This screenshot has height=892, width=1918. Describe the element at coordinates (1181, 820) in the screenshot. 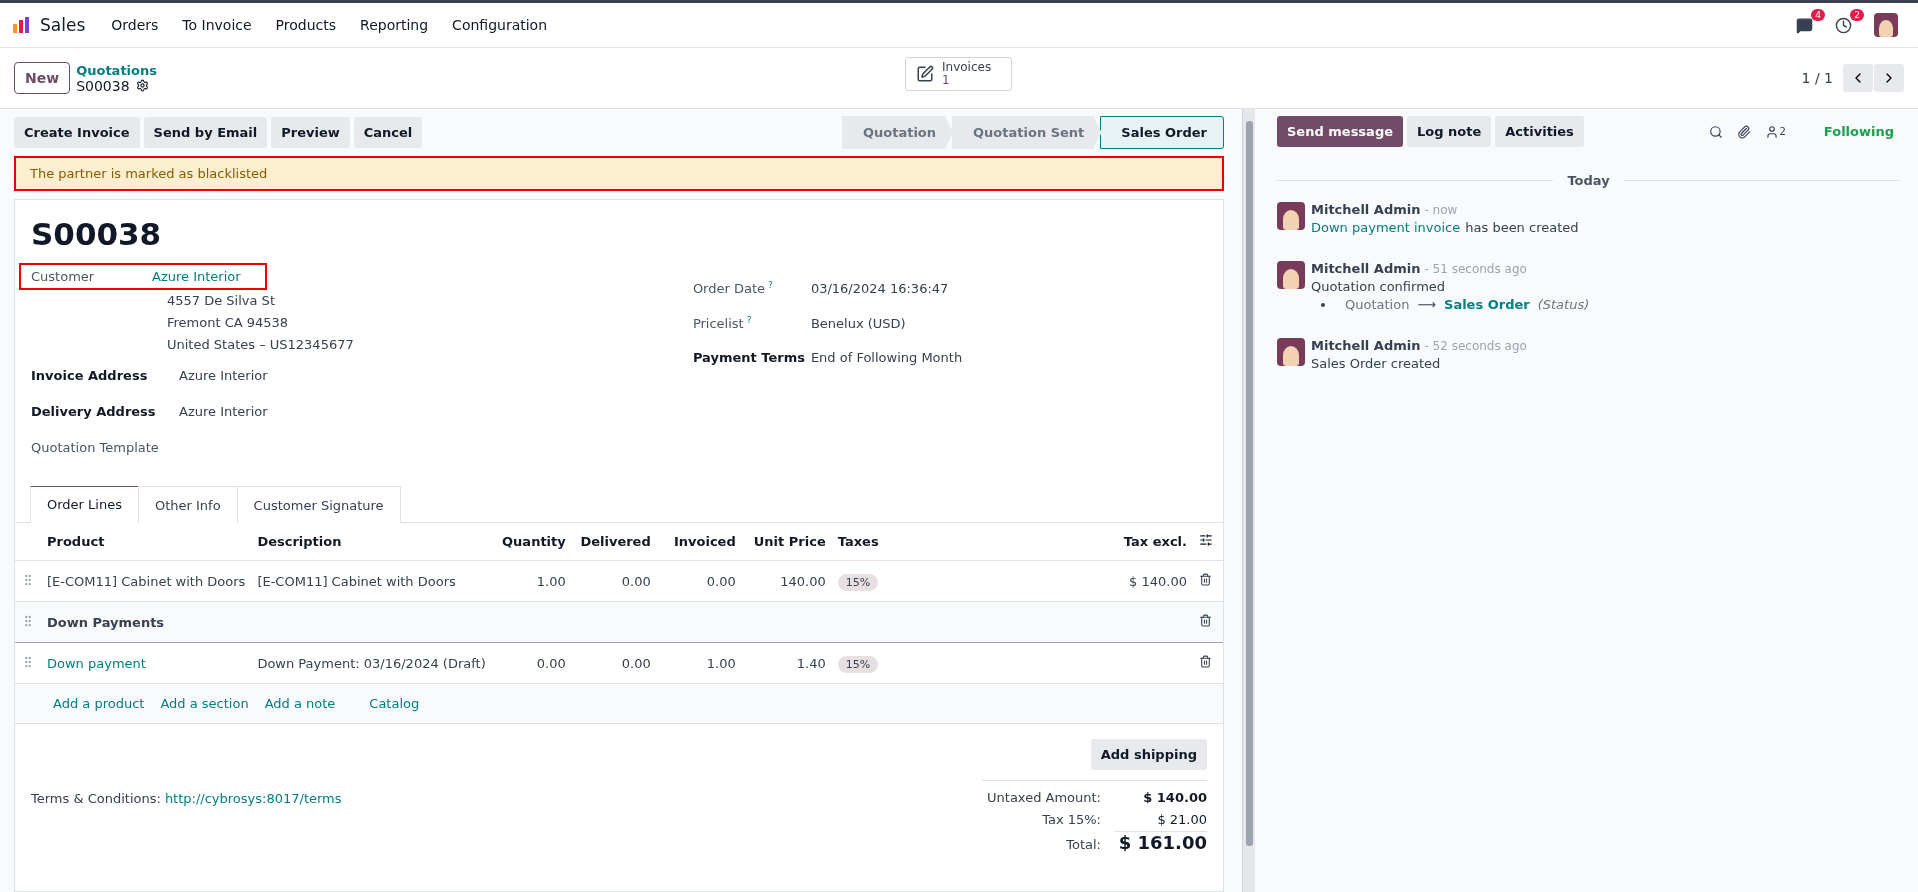

I see `total-value: $ 21.00` at that location.